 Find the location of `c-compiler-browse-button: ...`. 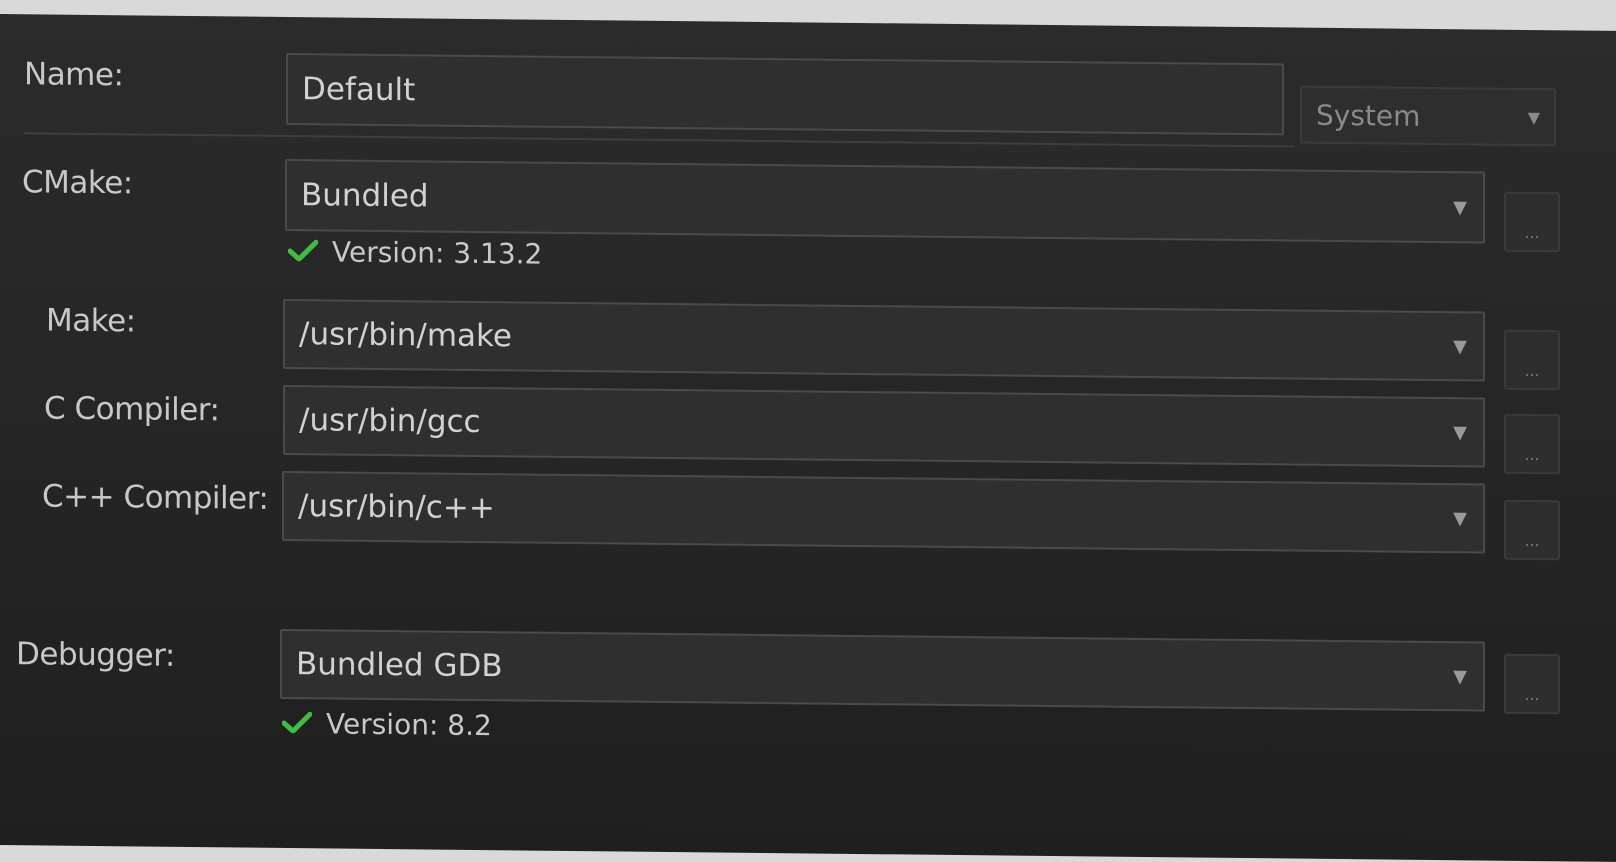

c-compiler-browse-button: ... is located at coordinates (1532, 444).